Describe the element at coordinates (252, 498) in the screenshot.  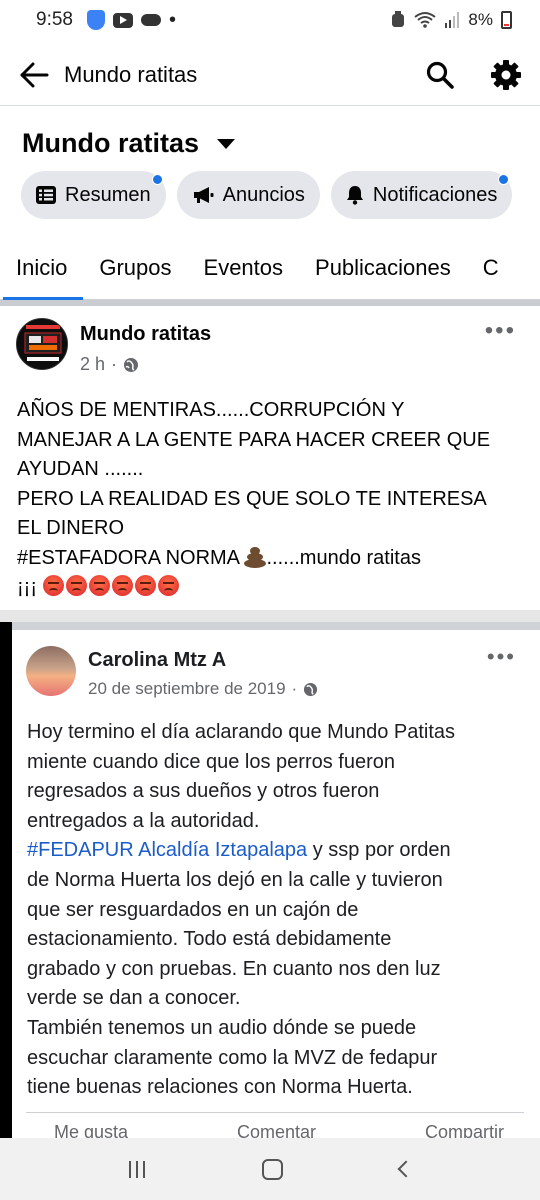
I see `post-line: PERO LA REALIDAD ES QUE SOLO TE INTERESA` at that location.